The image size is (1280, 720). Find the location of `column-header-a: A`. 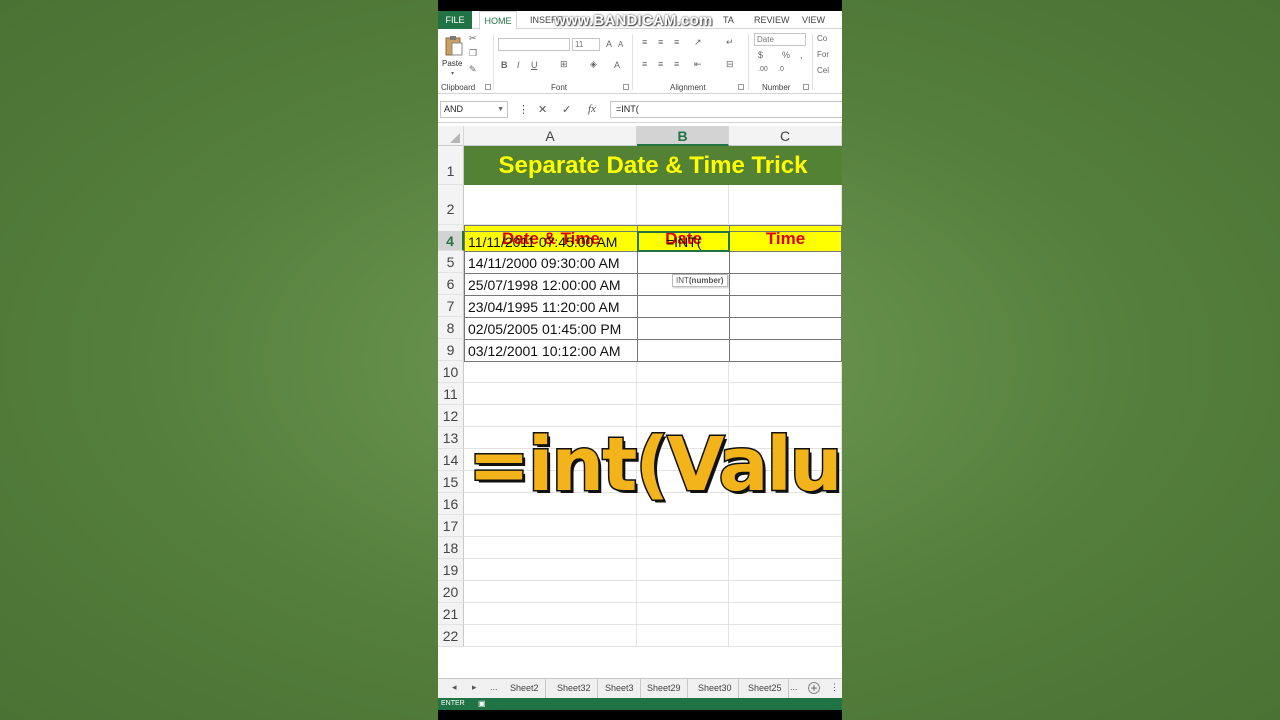

column-header-a: A is located at coordinates (550, 136).